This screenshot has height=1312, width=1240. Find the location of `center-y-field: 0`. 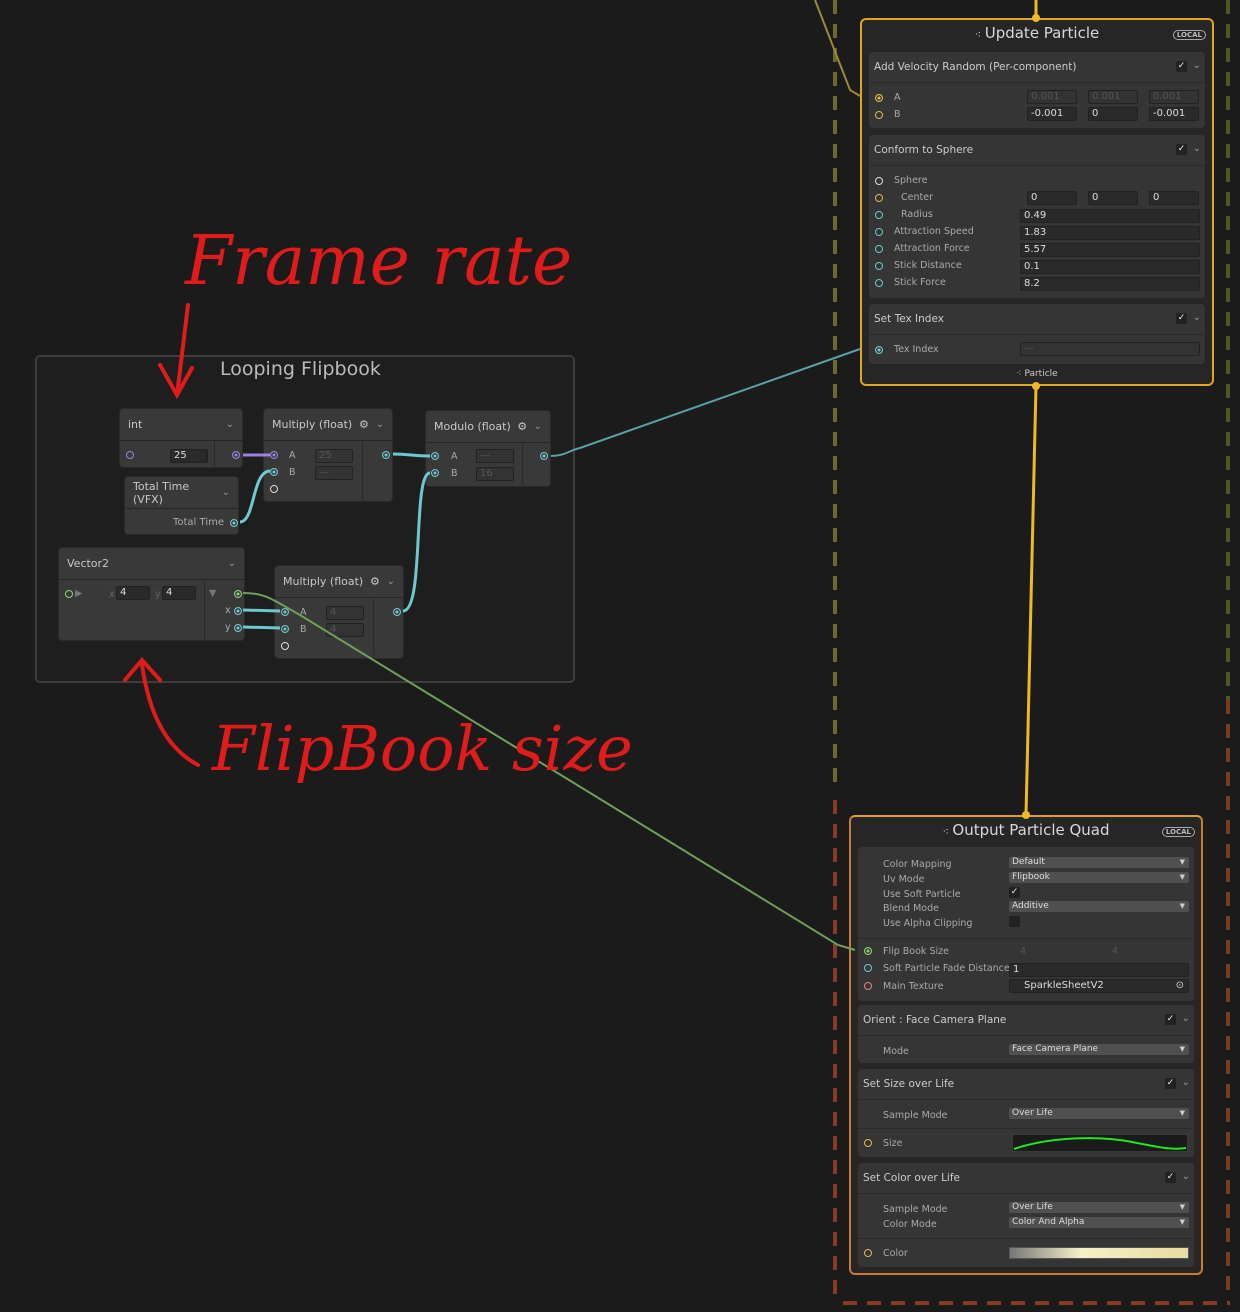

center-y-field: 0 is located at coordinates (1113, 198).